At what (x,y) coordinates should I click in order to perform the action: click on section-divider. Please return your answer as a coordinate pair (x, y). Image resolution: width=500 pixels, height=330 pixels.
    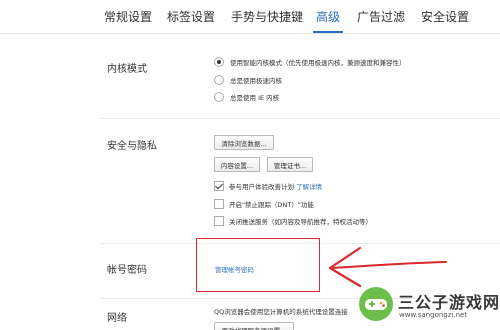
    Looking at the image, I should click on (300, 118).